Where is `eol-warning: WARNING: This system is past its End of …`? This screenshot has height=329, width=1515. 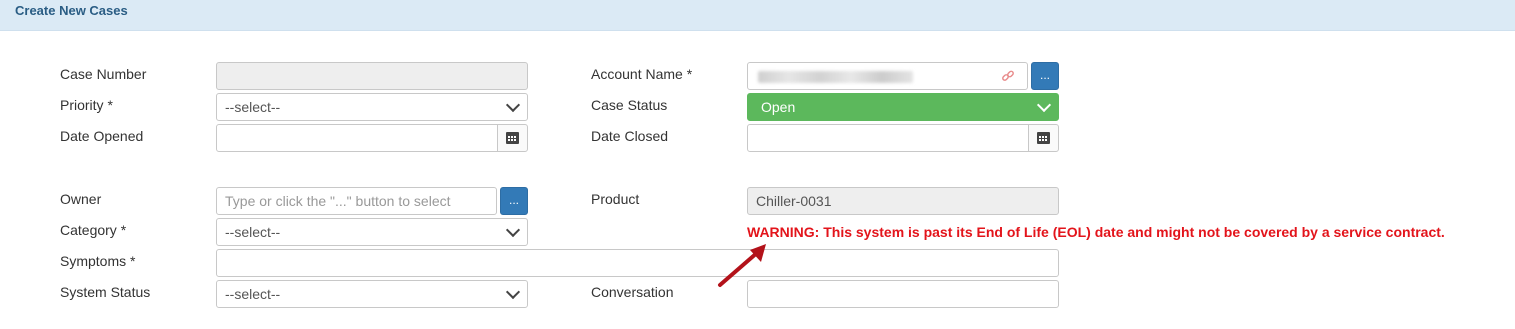
eol-warning: WARNING: This system is past its End of … is located at coordinates (1096, 232).